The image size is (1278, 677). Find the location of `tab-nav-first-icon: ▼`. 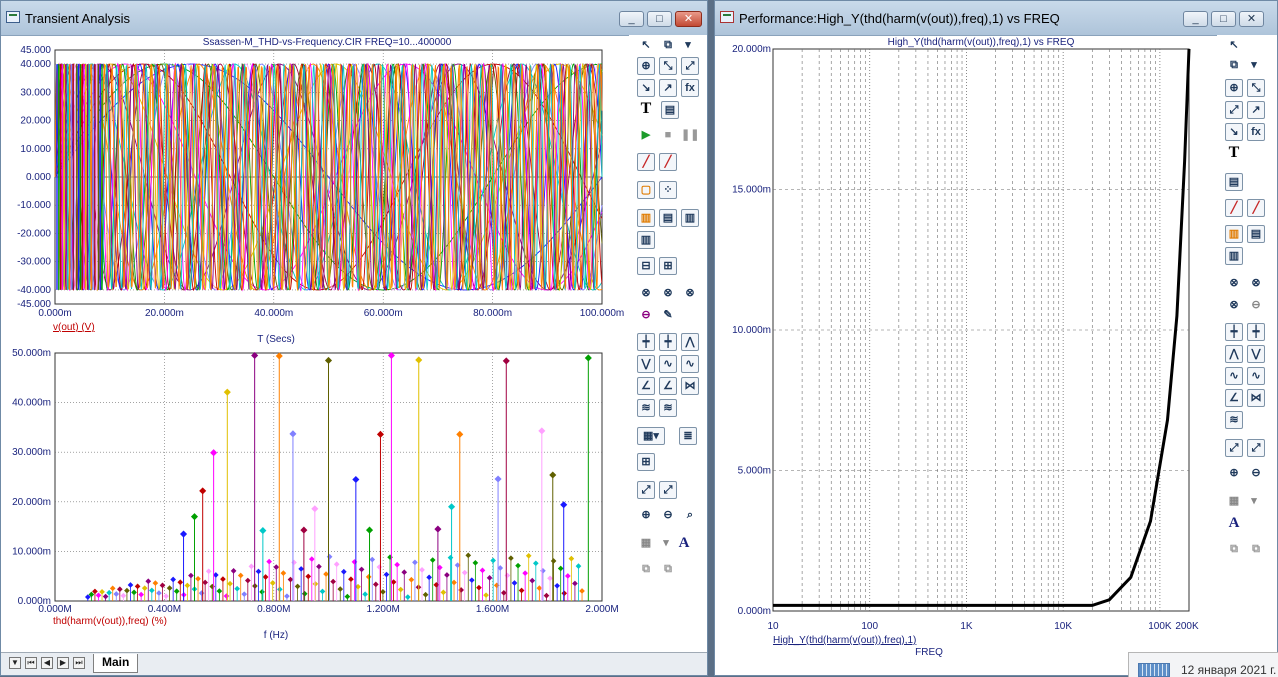

tab-nav-first-icon: ▼ is located at coordinates (15, 663).